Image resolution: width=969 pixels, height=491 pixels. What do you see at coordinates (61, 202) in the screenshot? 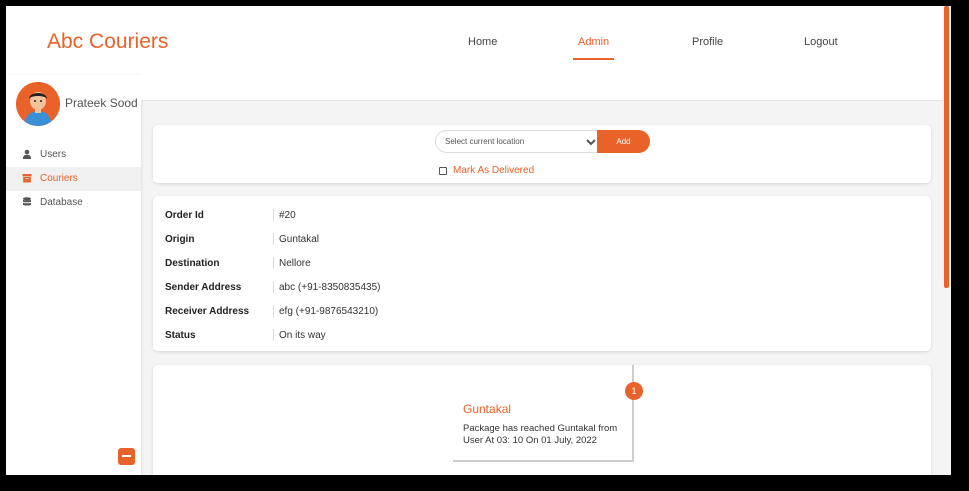
I see `sidebar-item-label: Database` at bounding box center [61, 202].